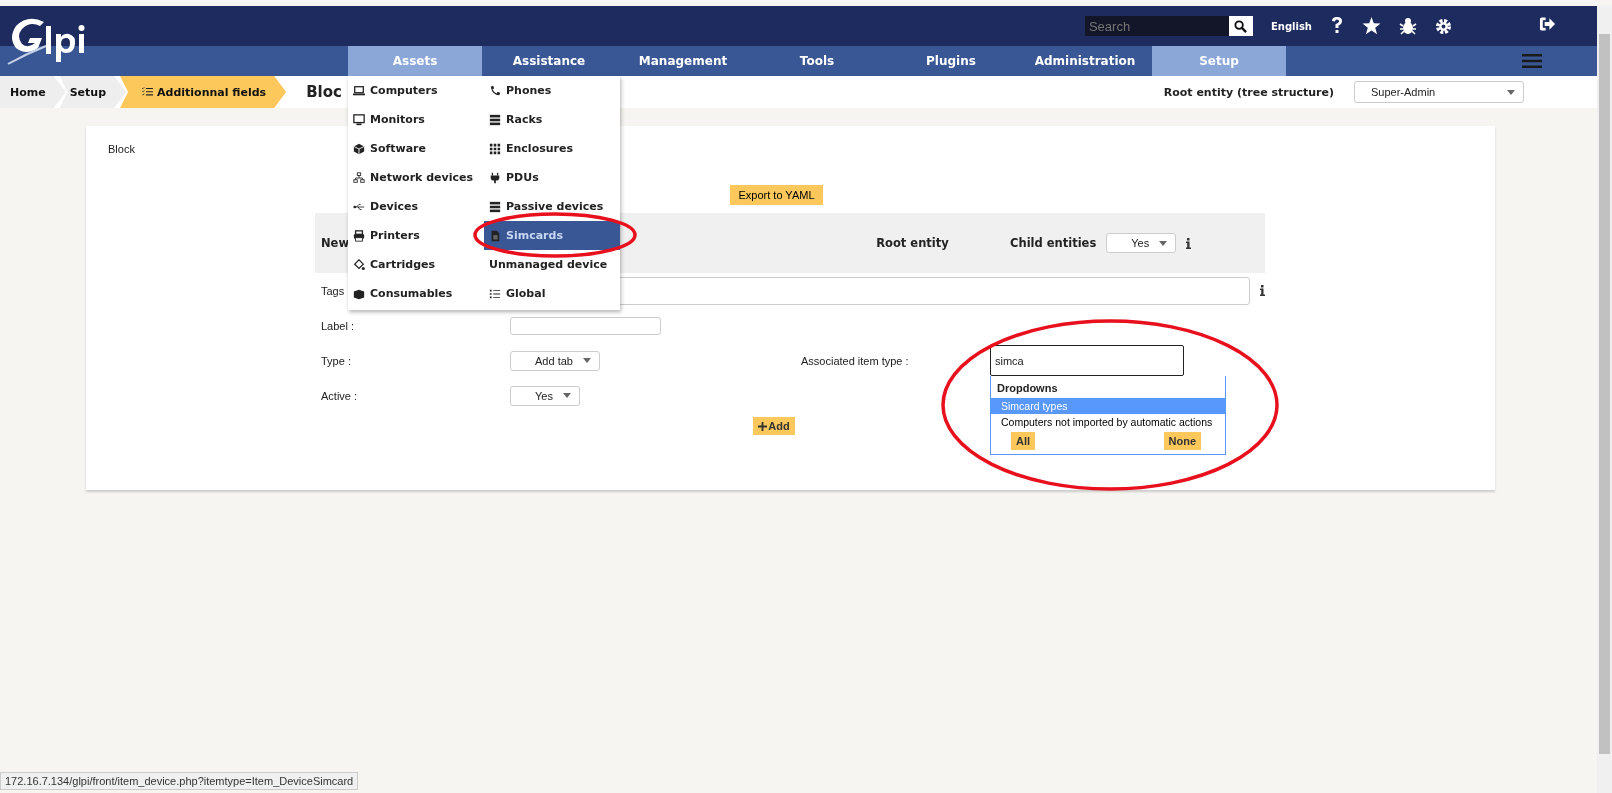 Image resolution: width=1612 pixels, height=793 pixels. What do you see at coordinates (416, 119) in the screenshot?
I see `menu-item: Monitors` at bounding box center [416, 119].